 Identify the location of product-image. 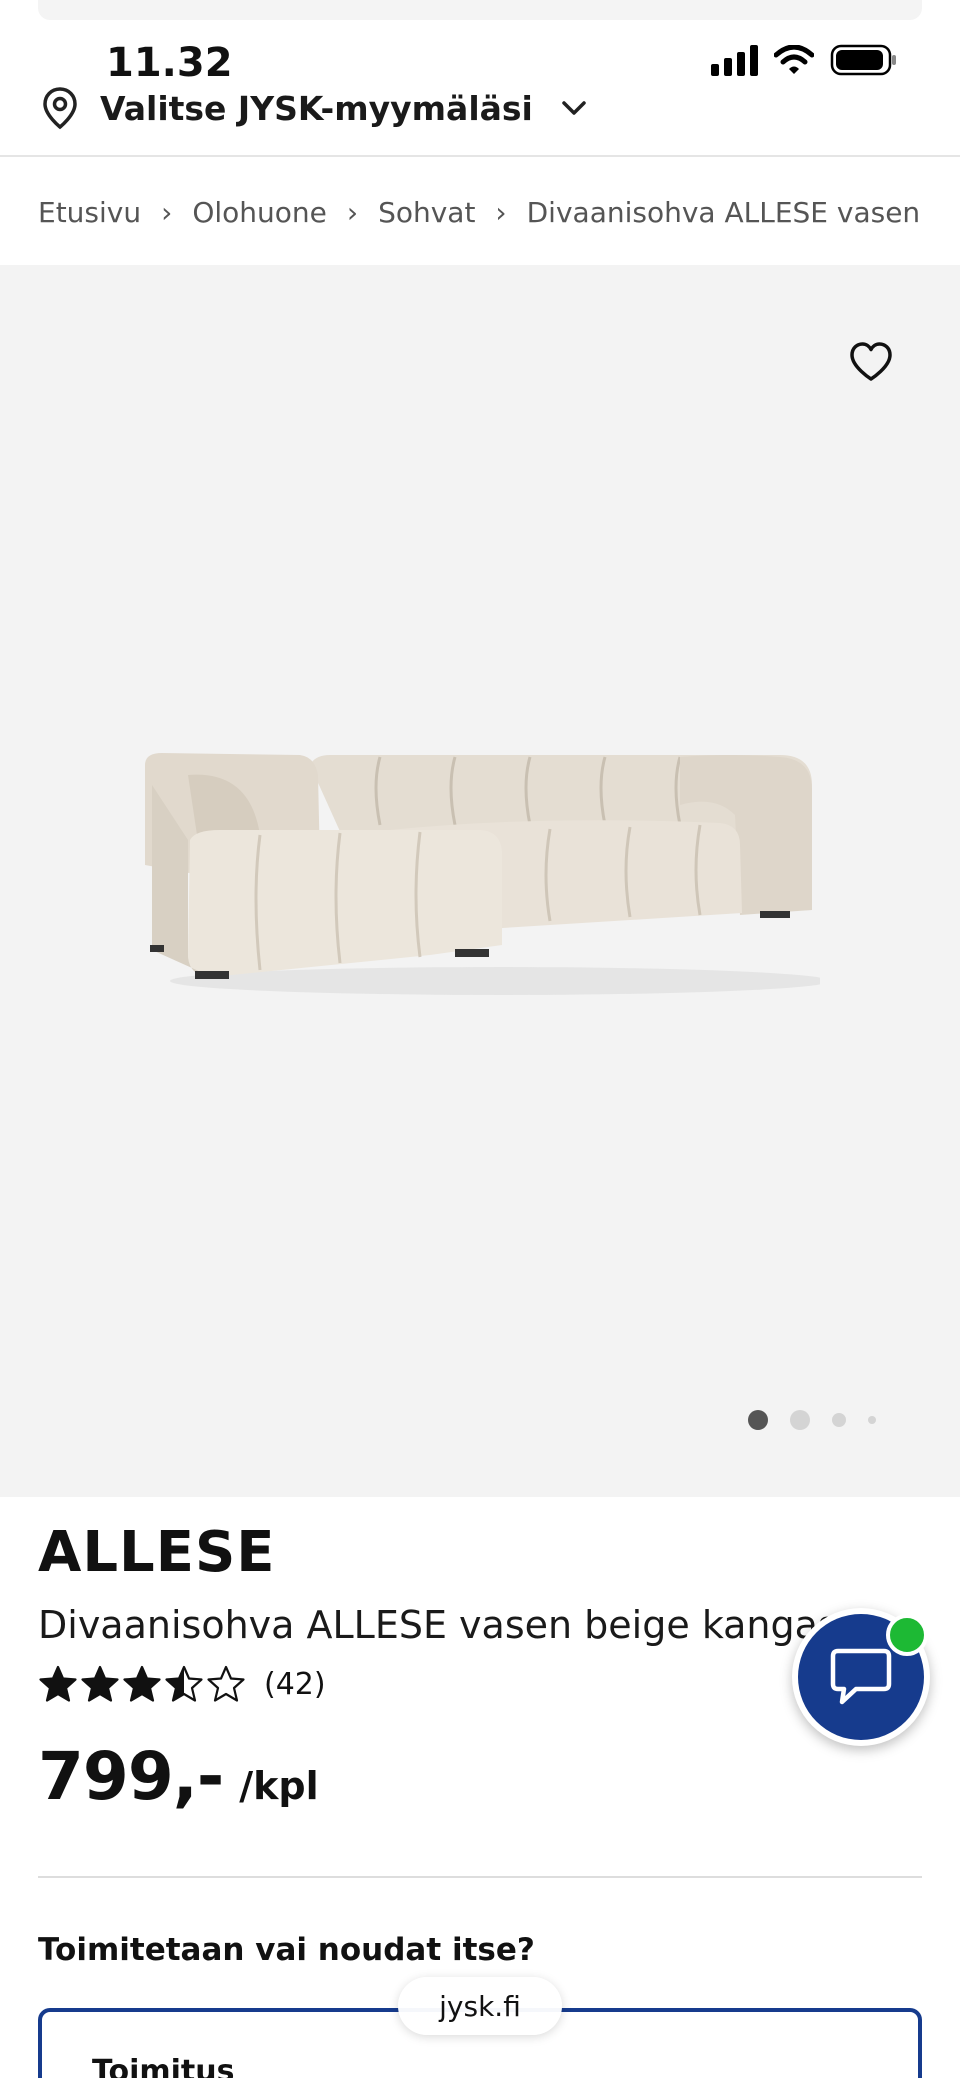
(482, 874).